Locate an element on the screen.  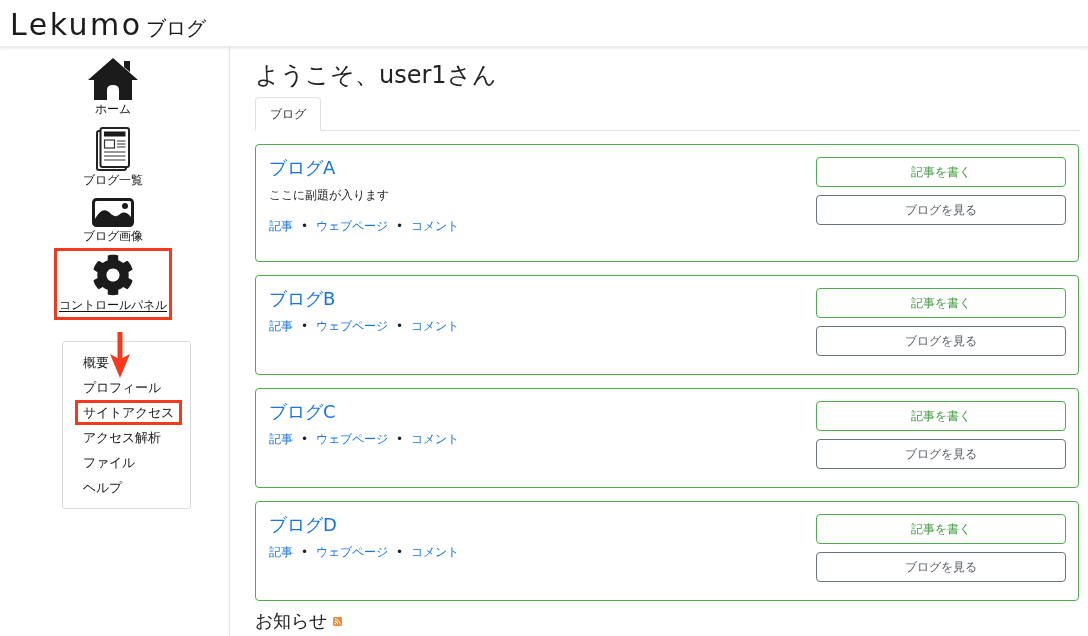
blog-title-link: ブログD is located at coordinates (303, 524).